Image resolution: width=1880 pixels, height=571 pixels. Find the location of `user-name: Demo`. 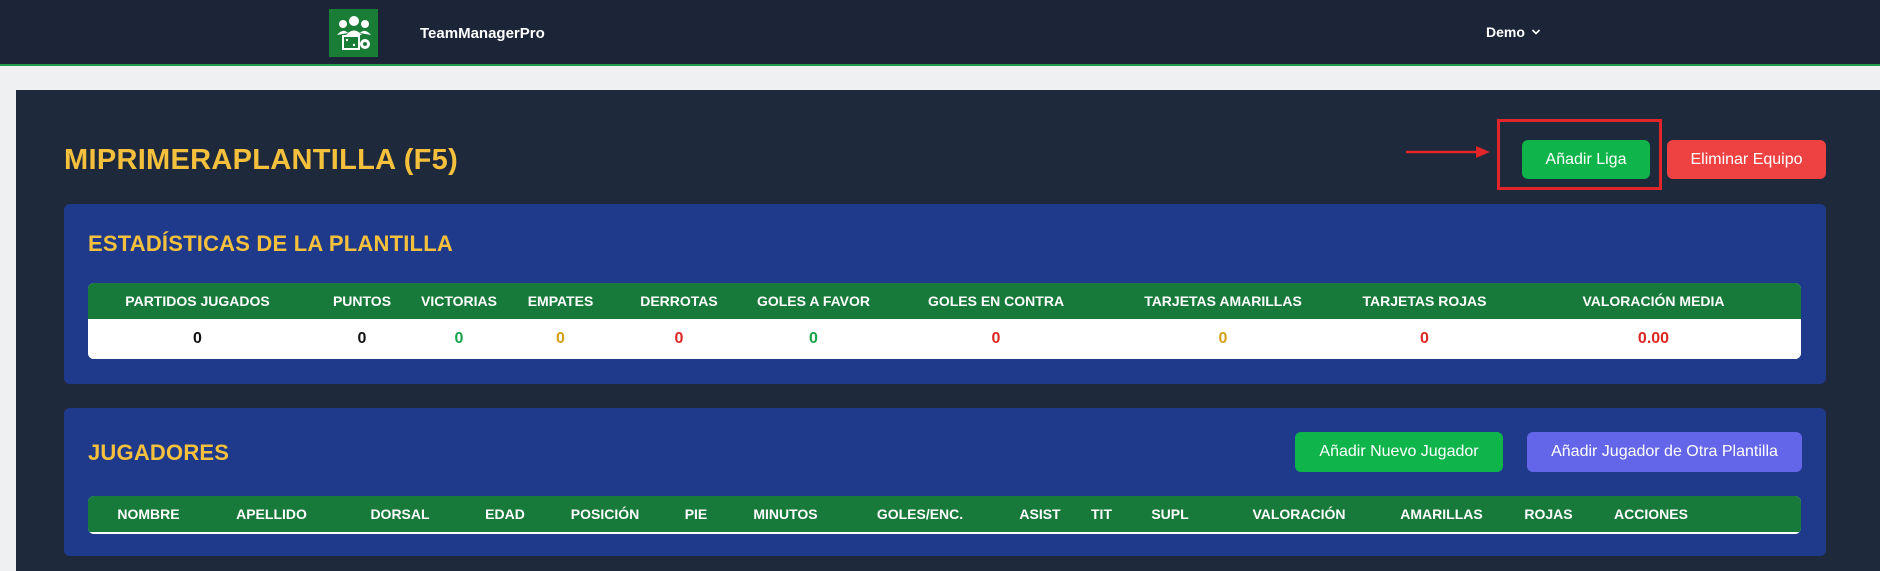

user-name: Demo is located at coordinates (1505, 32).